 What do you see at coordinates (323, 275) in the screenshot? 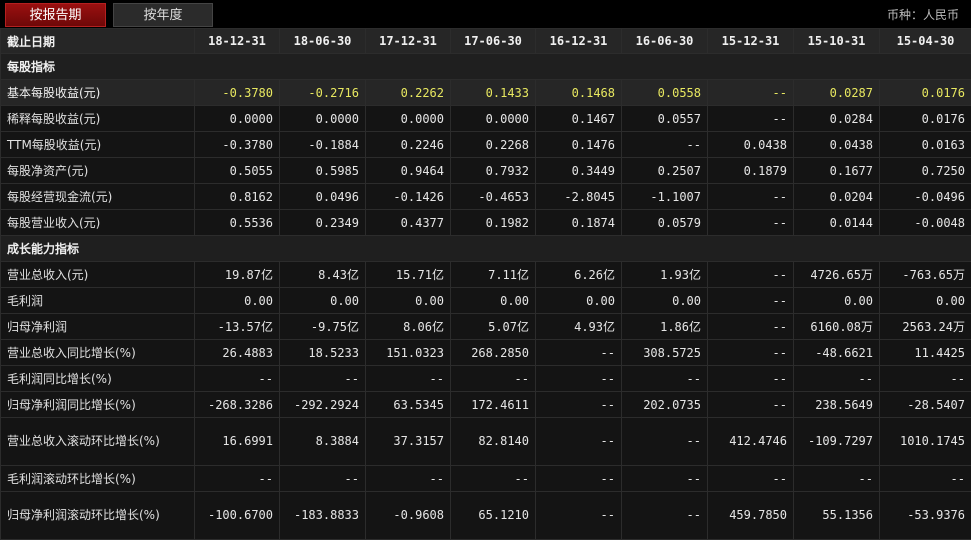
I see `value-cell: 8.43亿` at bounding box center [323, 275].